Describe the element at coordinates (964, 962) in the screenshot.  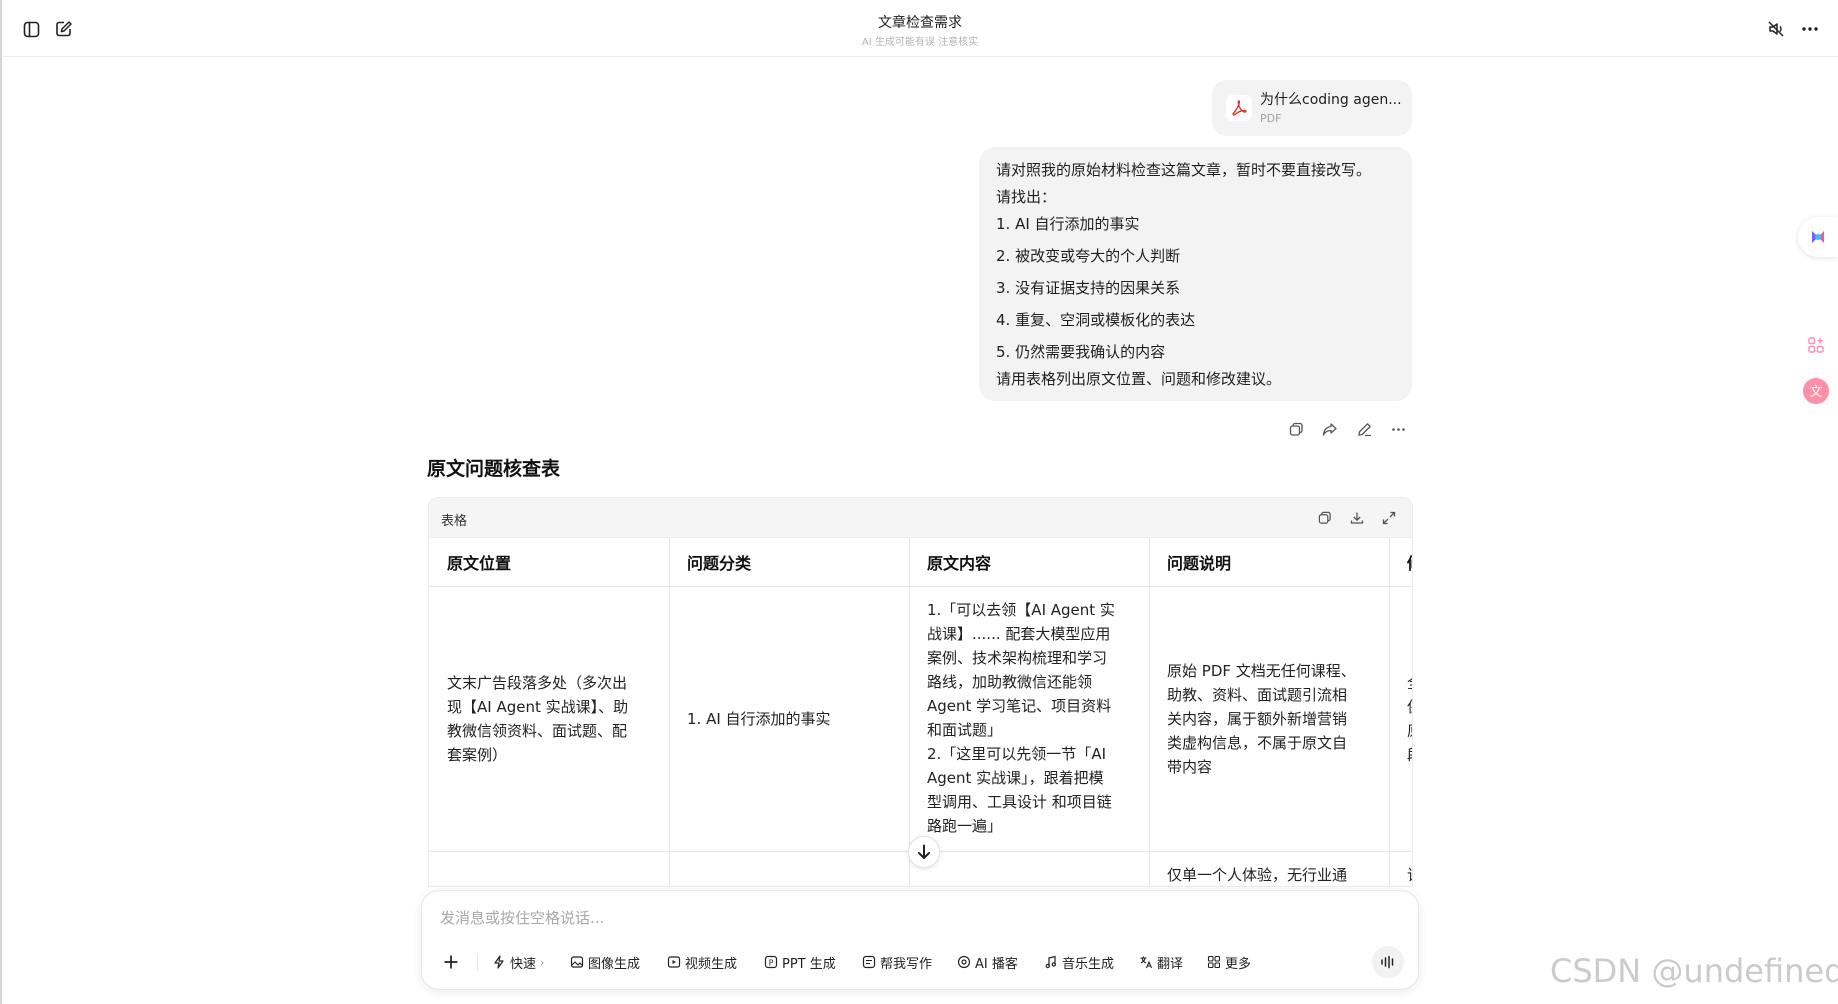
I see `podcast-icon` at that location.